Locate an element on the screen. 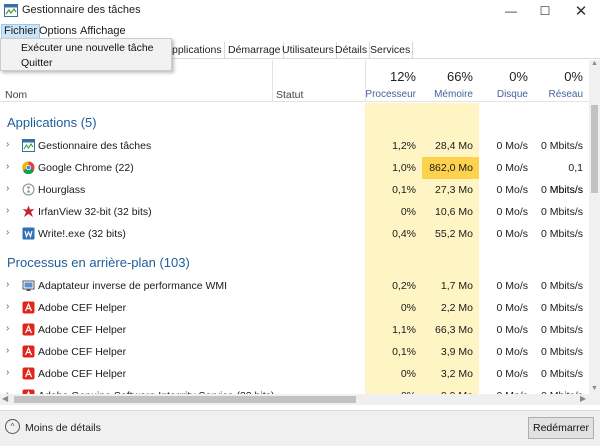 The width and height of the screenshot is (600, 446). minimize-button: — is located at coordinates (511, 11).